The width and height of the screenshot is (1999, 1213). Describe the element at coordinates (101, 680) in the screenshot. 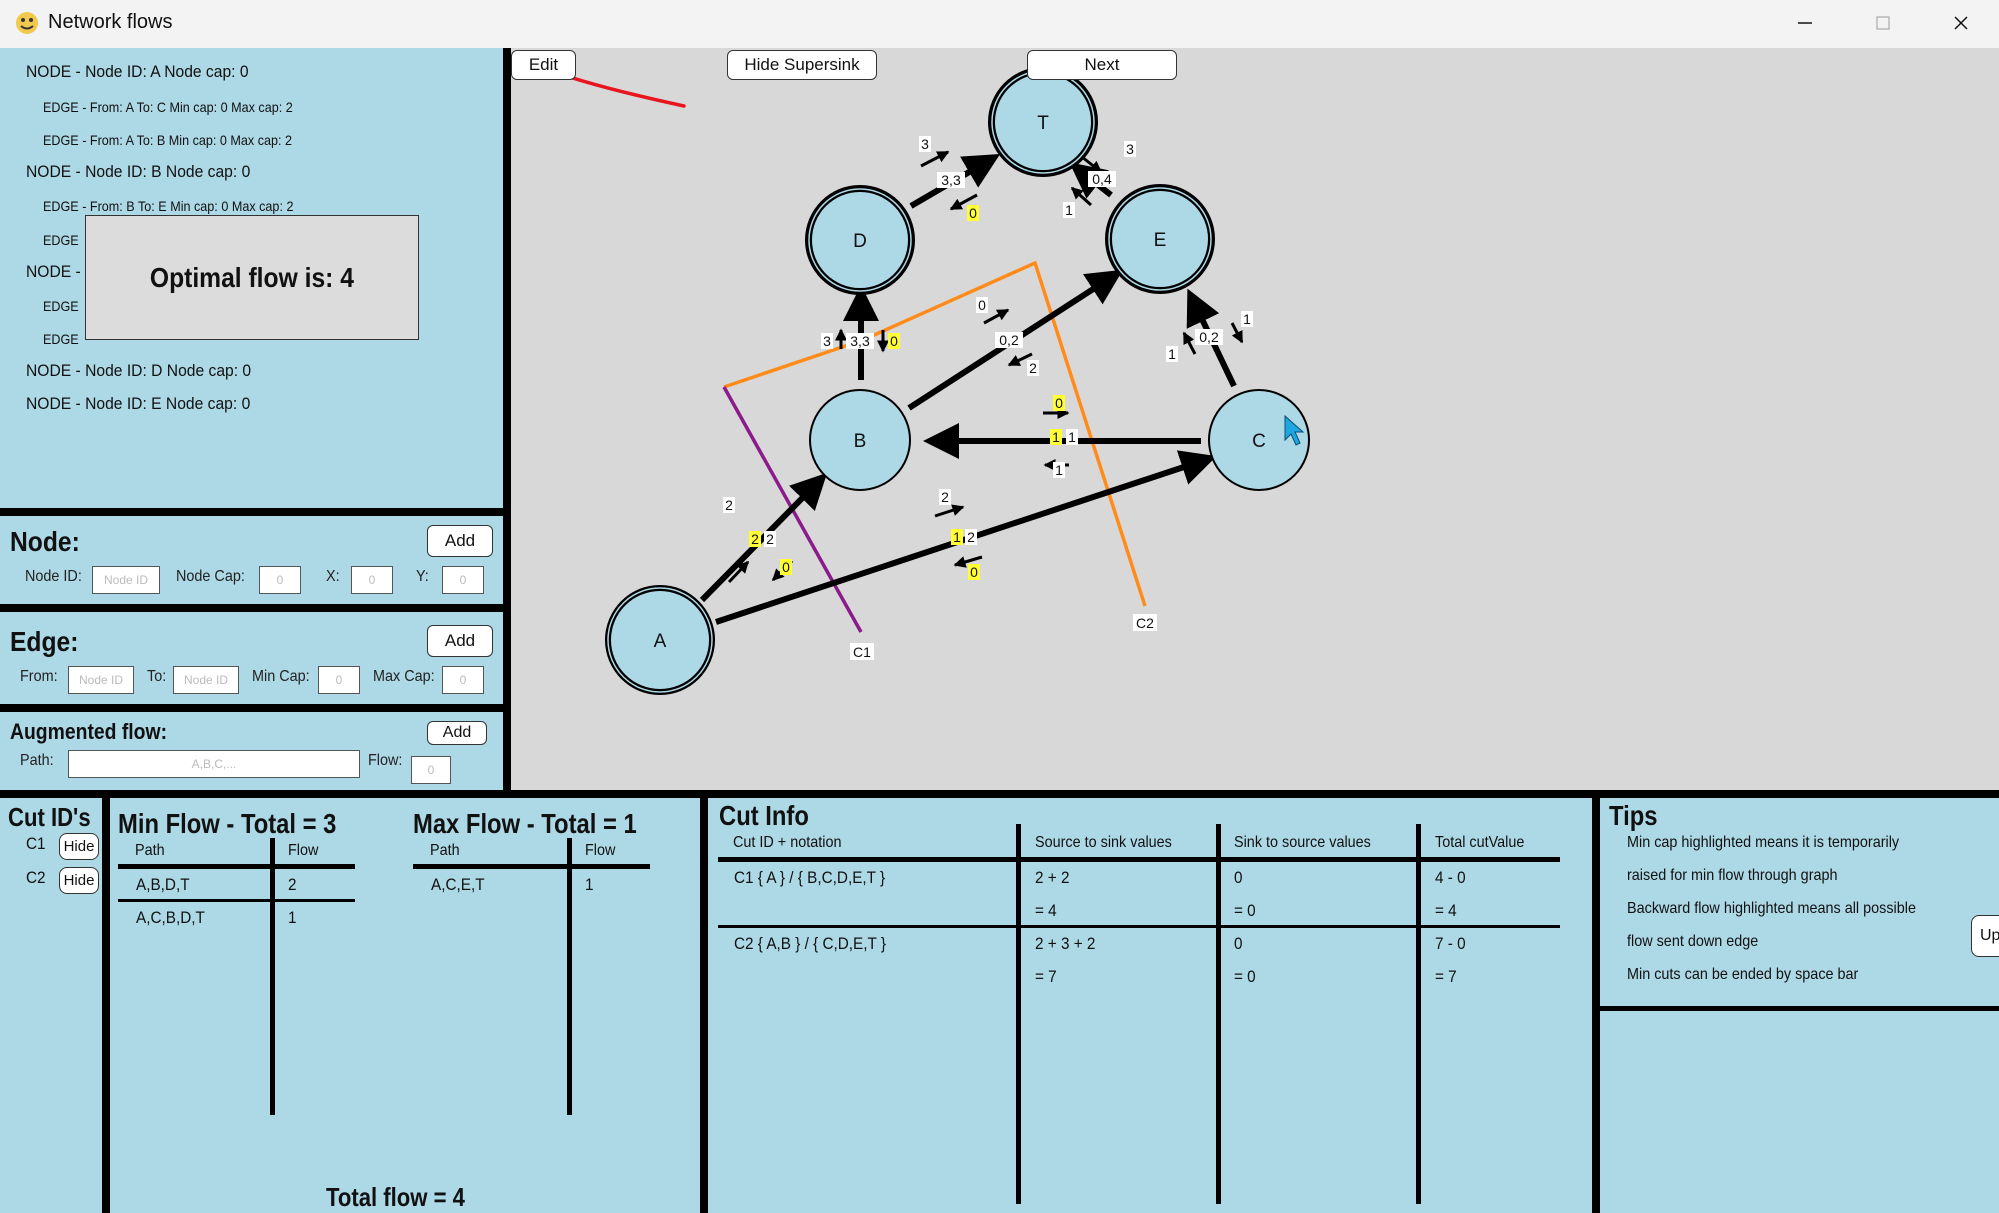

I see `from-input: Node ID` at that location.